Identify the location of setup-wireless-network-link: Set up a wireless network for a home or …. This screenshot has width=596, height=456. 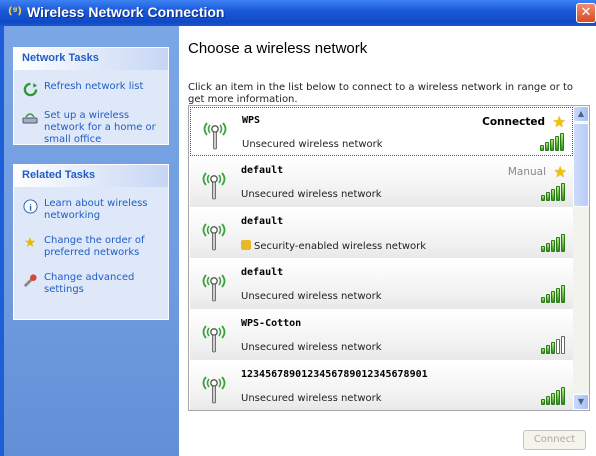
(93, 128).